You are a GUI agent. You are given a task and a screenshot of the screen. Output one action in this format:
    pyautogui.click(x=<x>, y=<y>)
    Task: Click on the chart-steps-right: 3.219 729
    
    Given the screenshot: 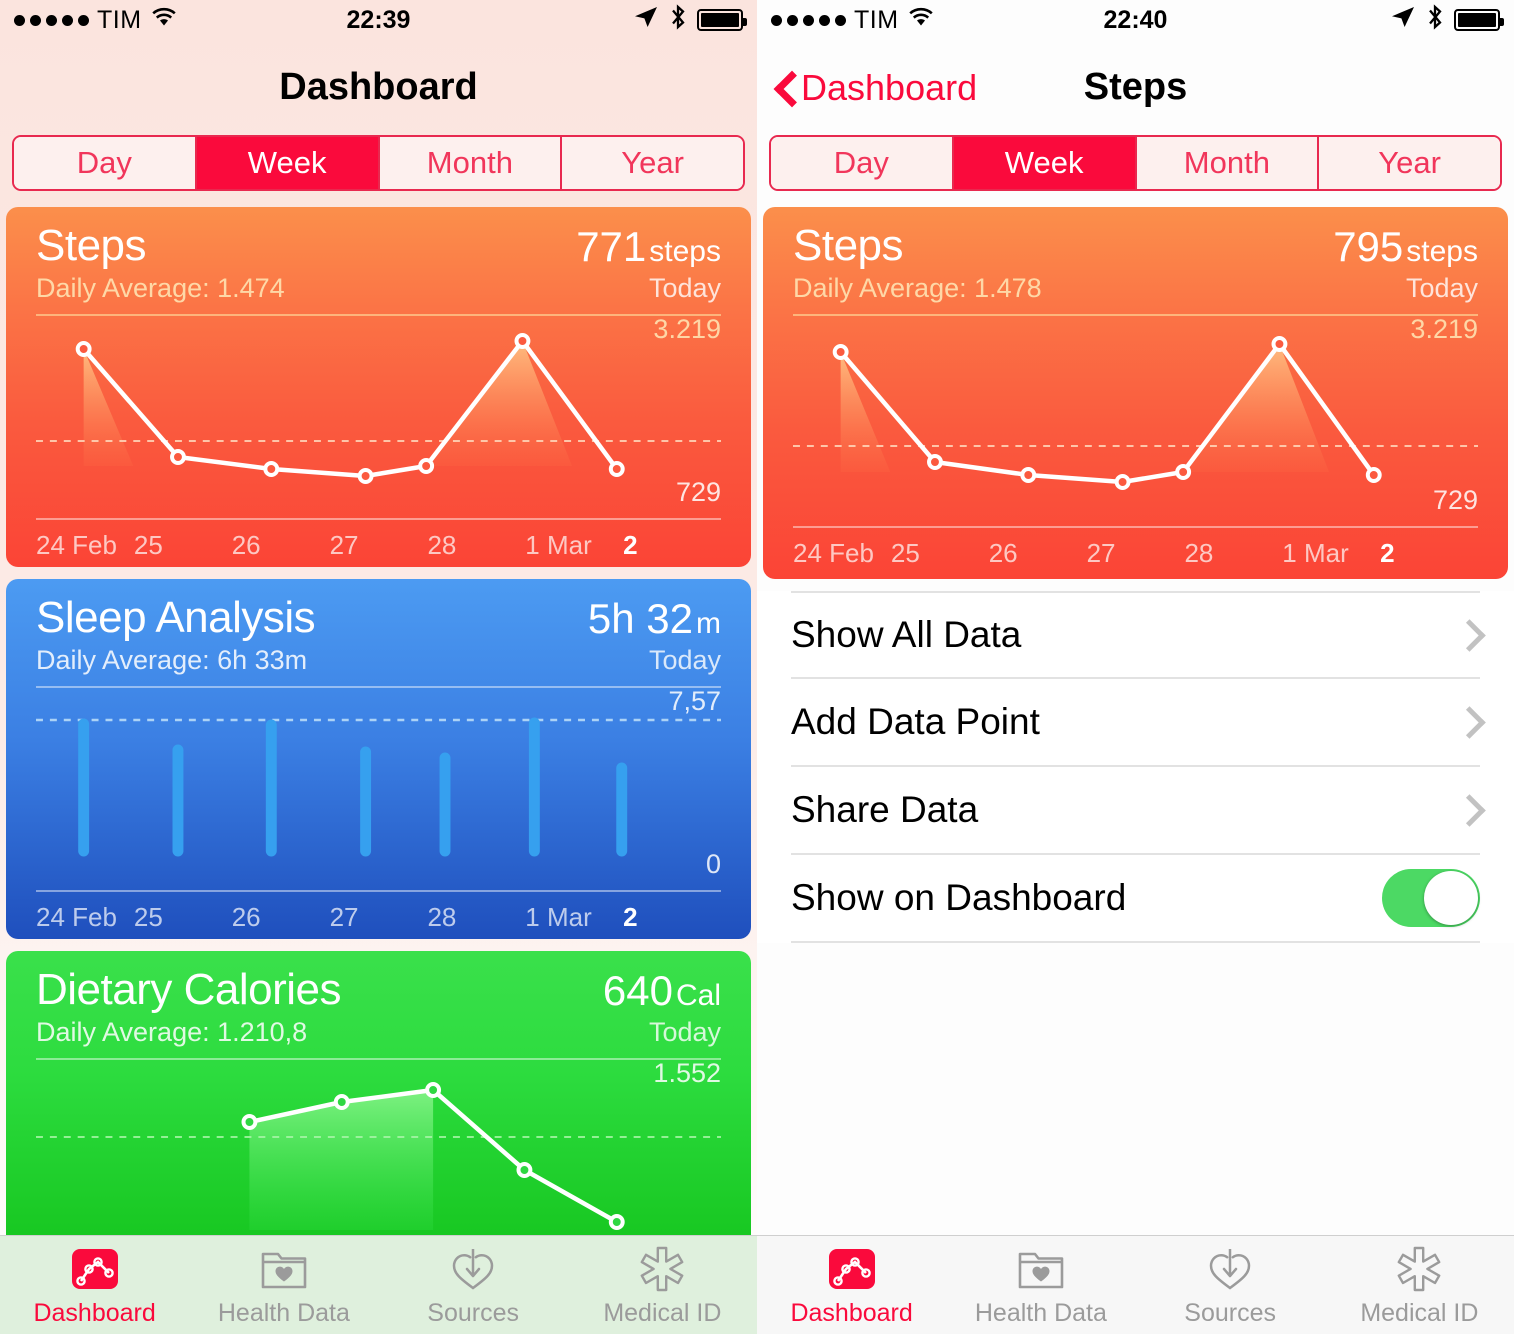 What is the action you would take?
    pyautogui.click(x=1135, y=421)
    